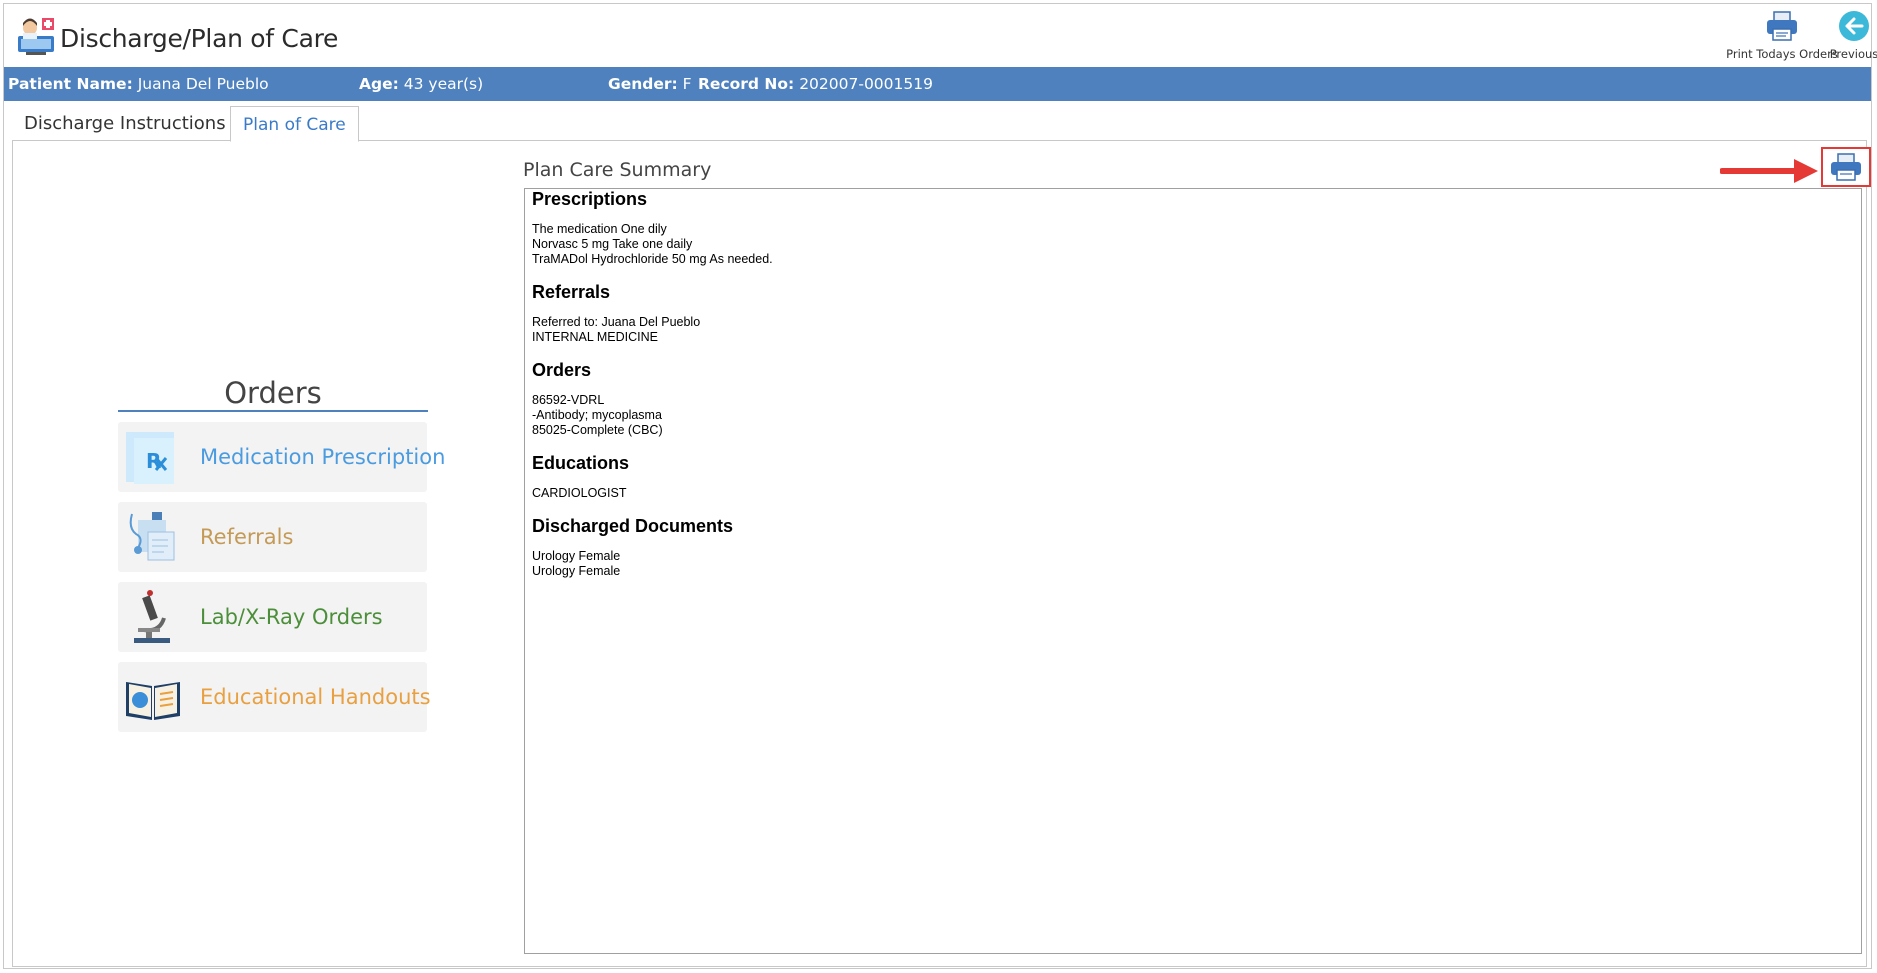  I want to click on medication-prescription-label: Medication Prescription, so click(323, 457).